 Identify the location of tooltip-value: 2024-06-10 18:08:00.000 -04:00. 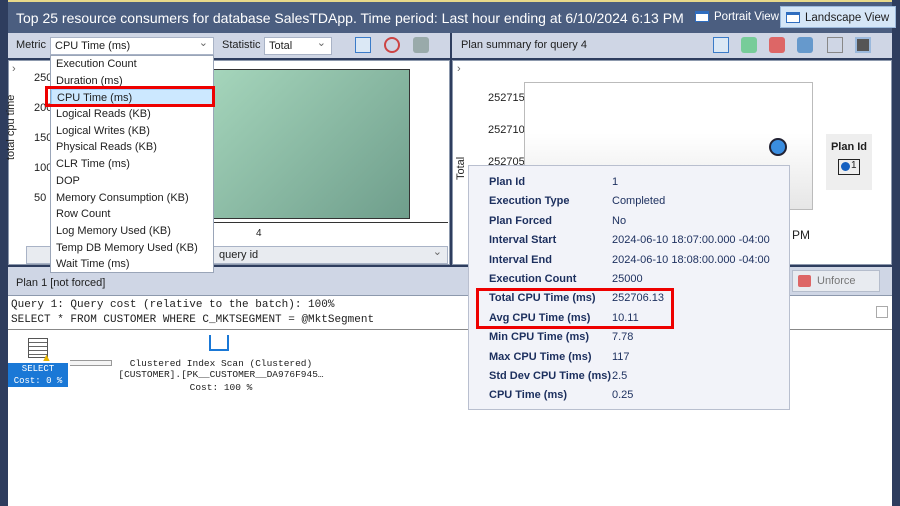
(691, 259).